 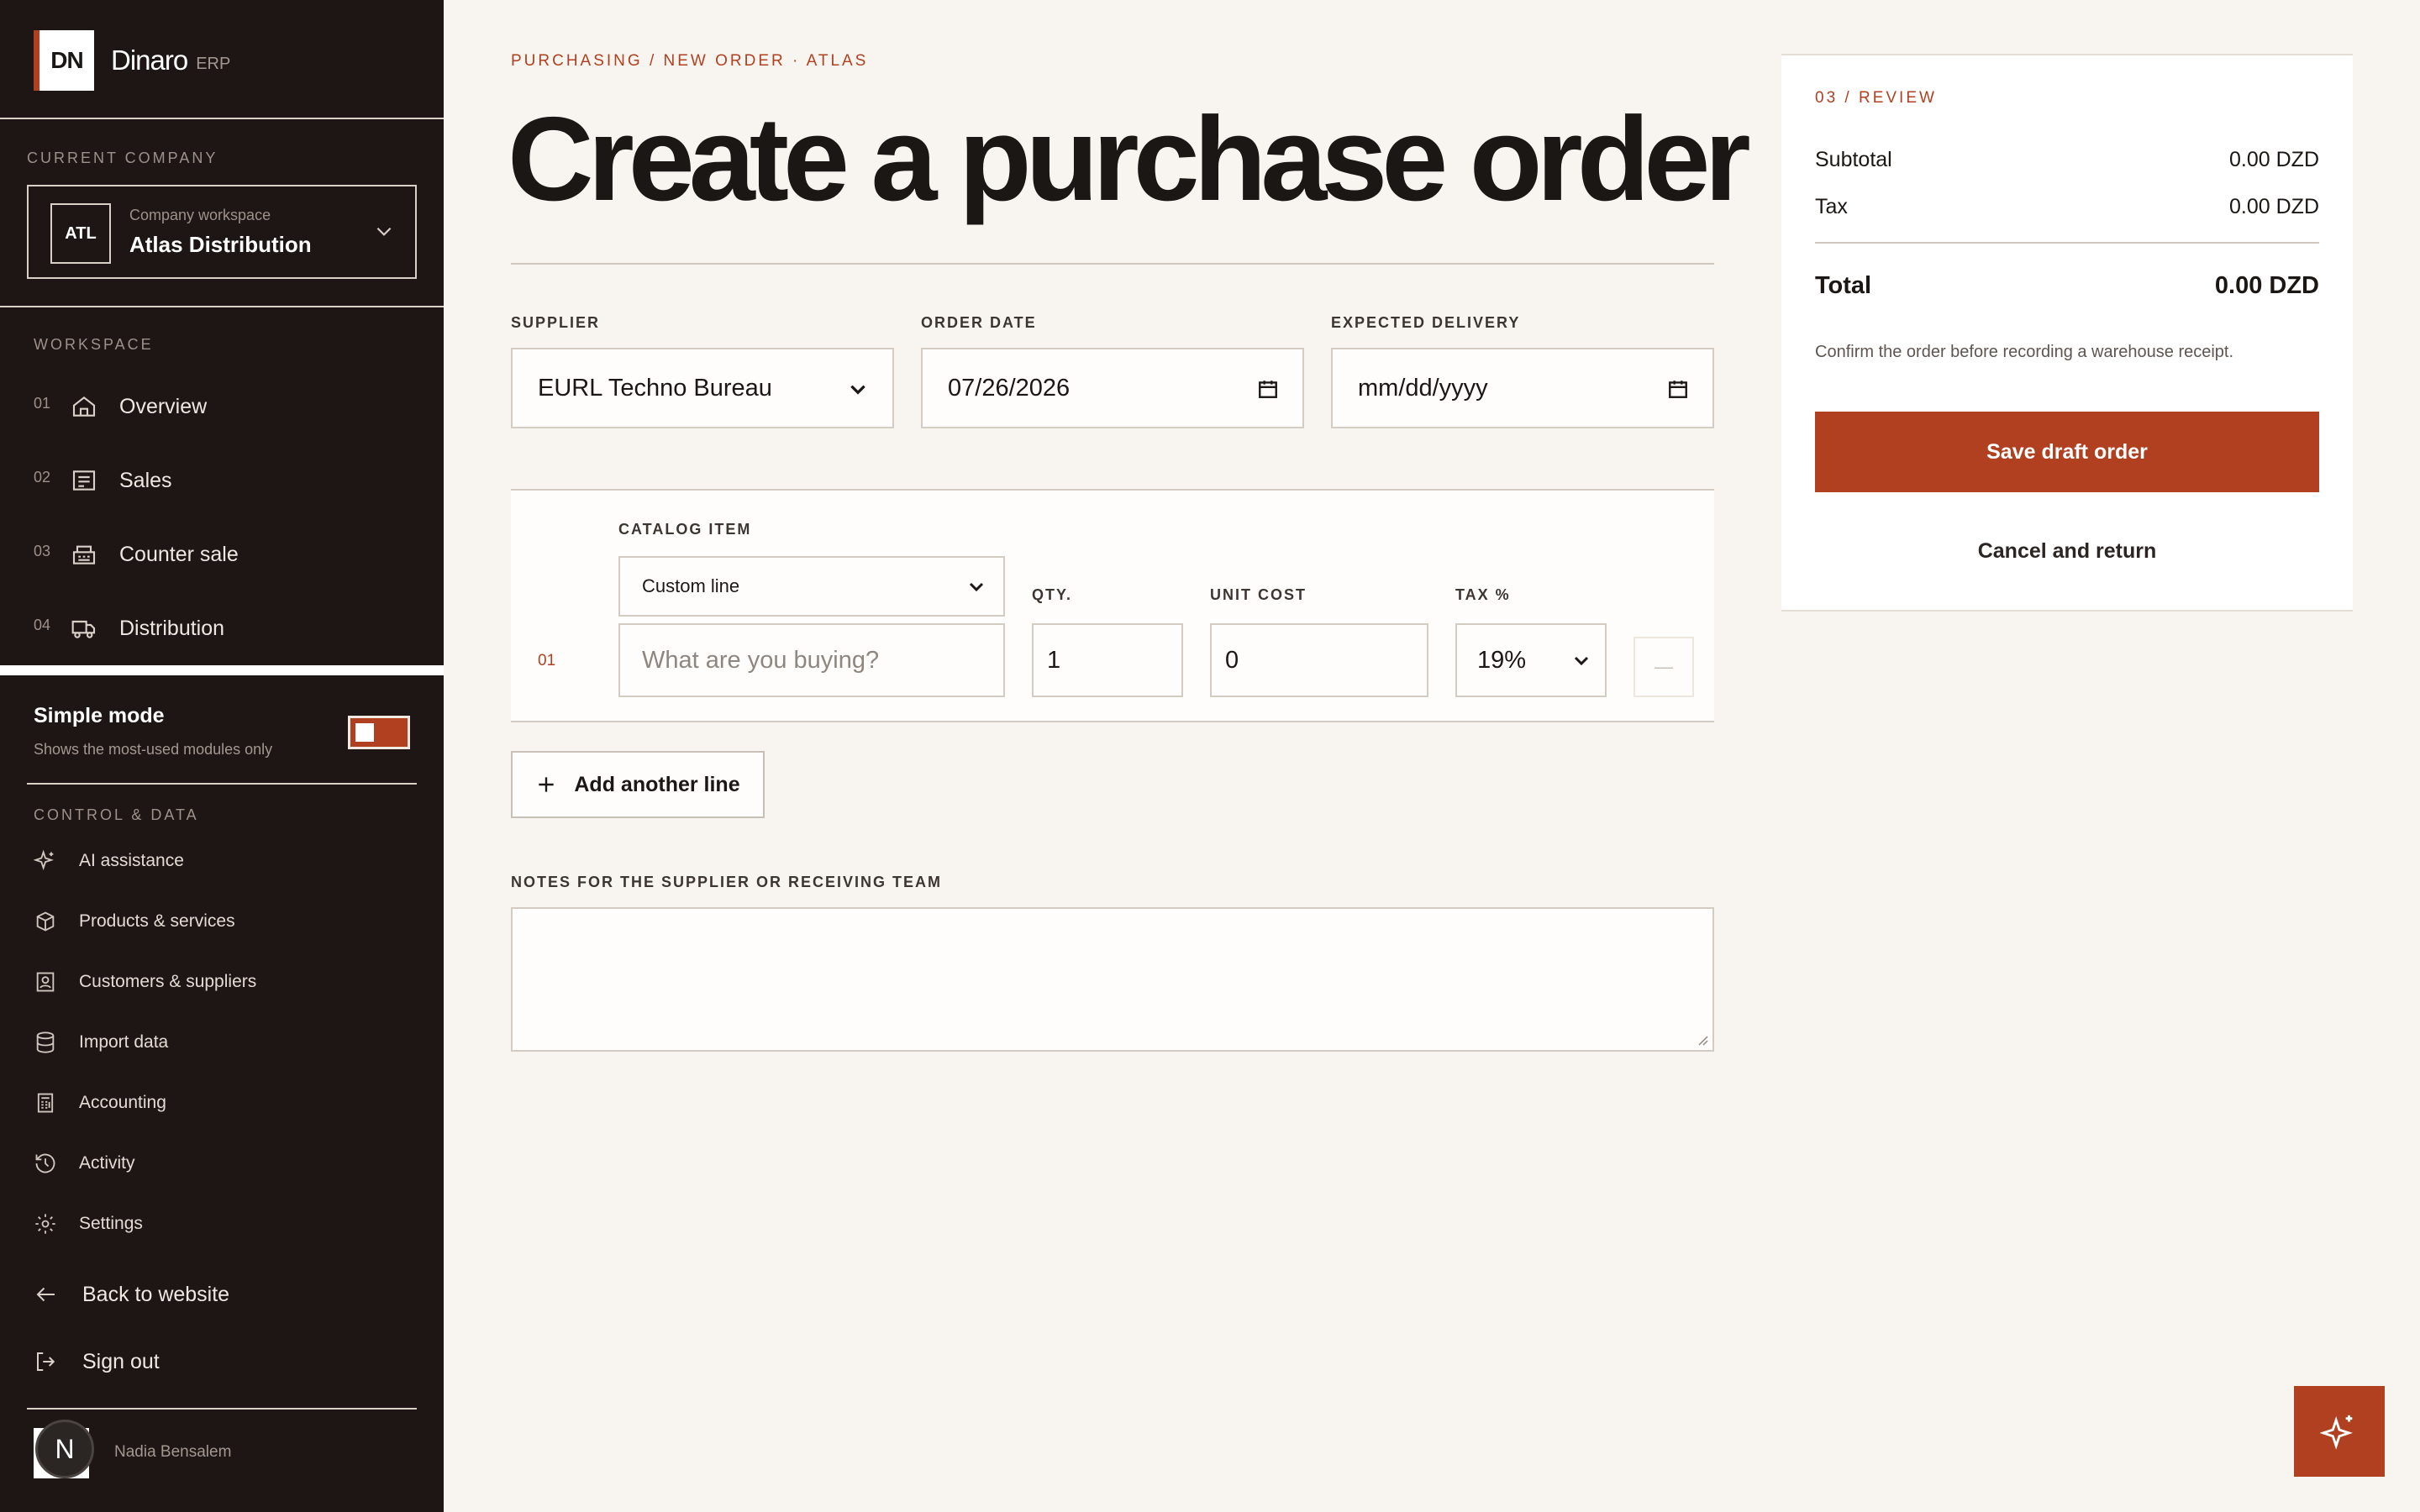 I want to click on user-profile: N Nadia Bensalem, so click(x=132, y=1452).